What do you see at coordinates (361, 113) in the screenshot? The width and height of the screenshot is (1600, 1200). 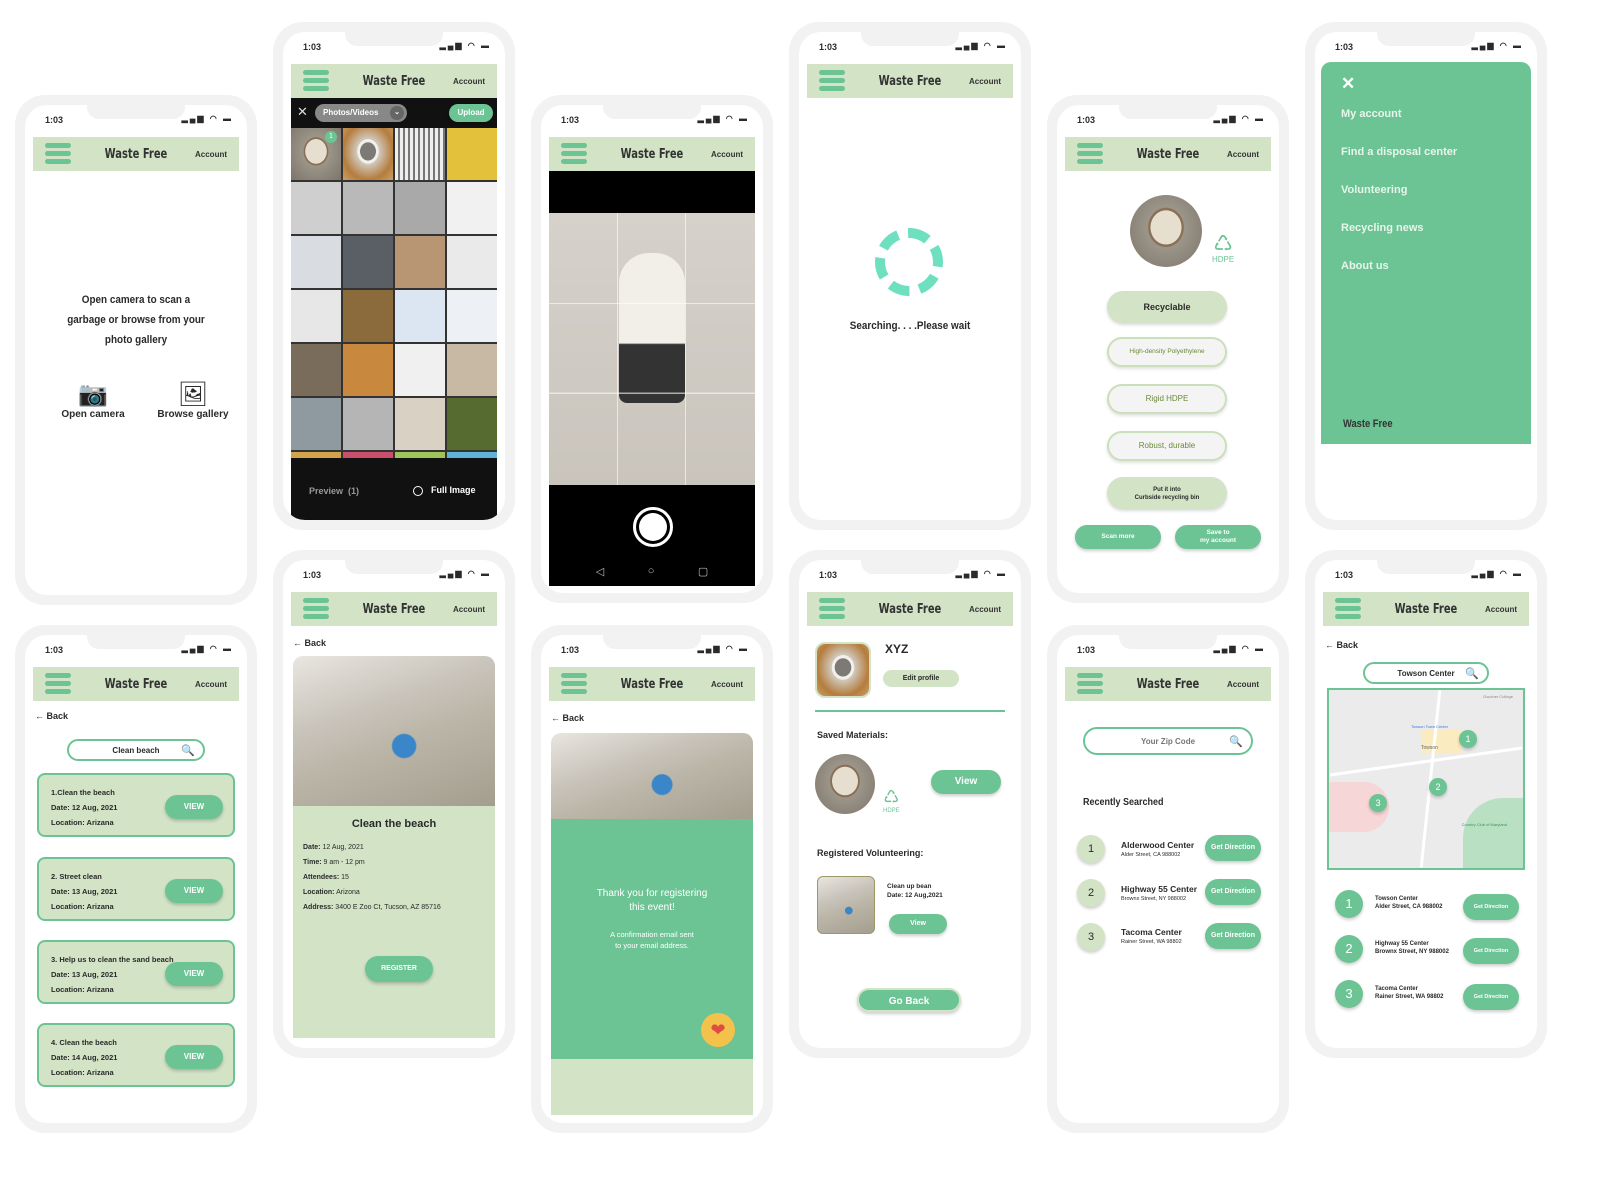 I see `album-dropdown: Photos/Videos ⌄` at bounding box center [361, 113].